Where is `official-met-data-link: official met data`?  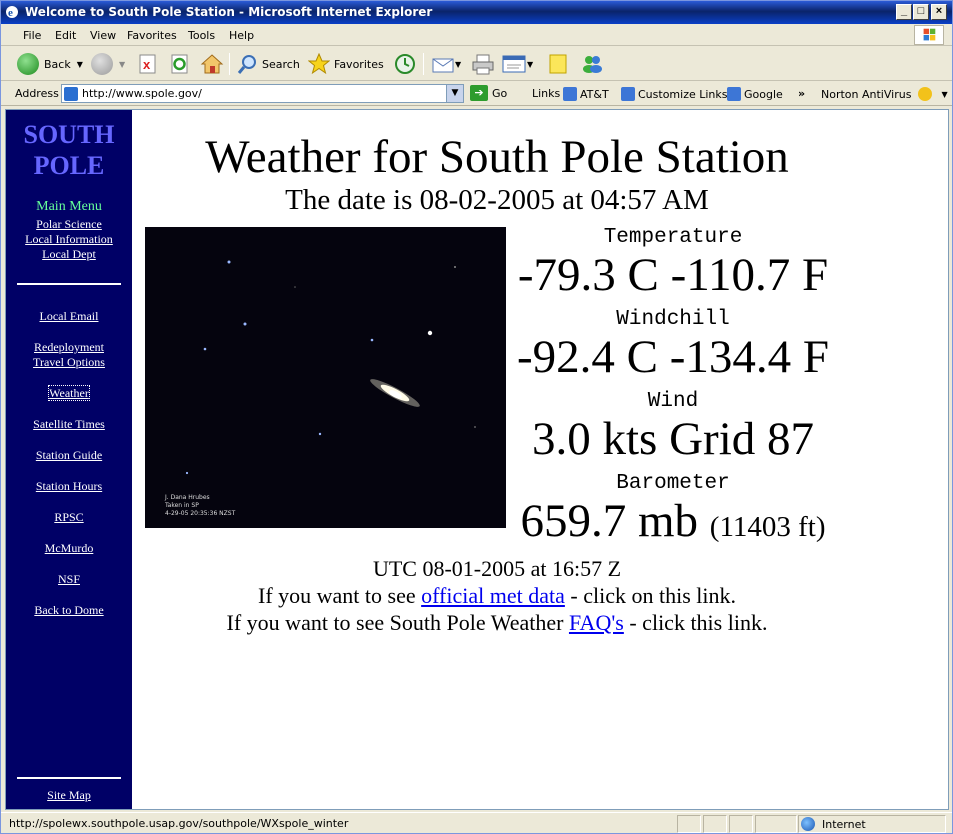 official-met-data-link: official met data is located at coordinates (493, 595).